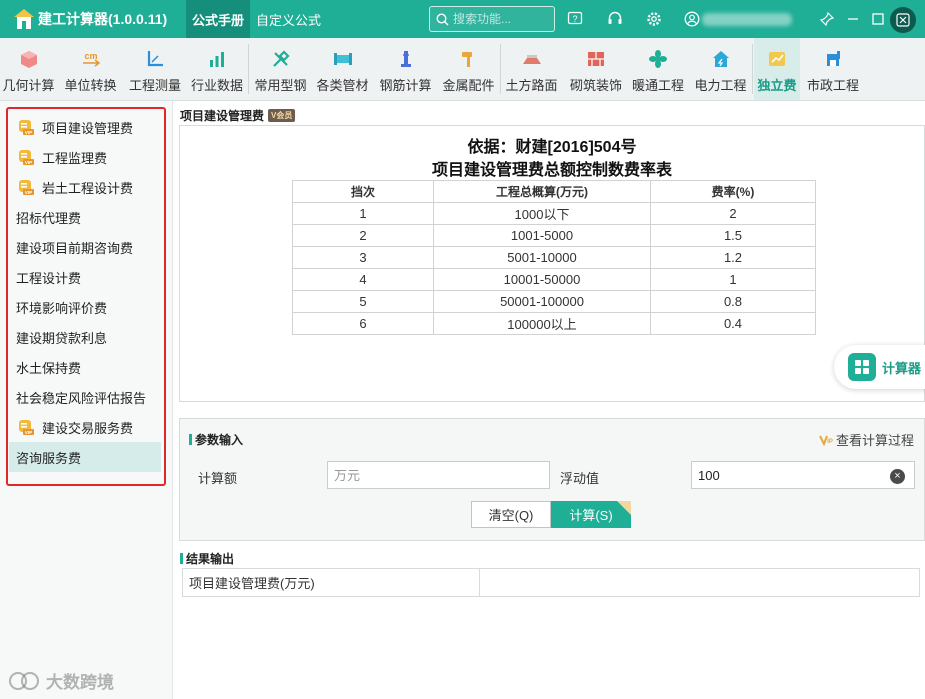 The image size is (925, 699). Describe the element at coordinates (542, 213) in the screenshot. I see `table-cell: 1000以下` at that location.